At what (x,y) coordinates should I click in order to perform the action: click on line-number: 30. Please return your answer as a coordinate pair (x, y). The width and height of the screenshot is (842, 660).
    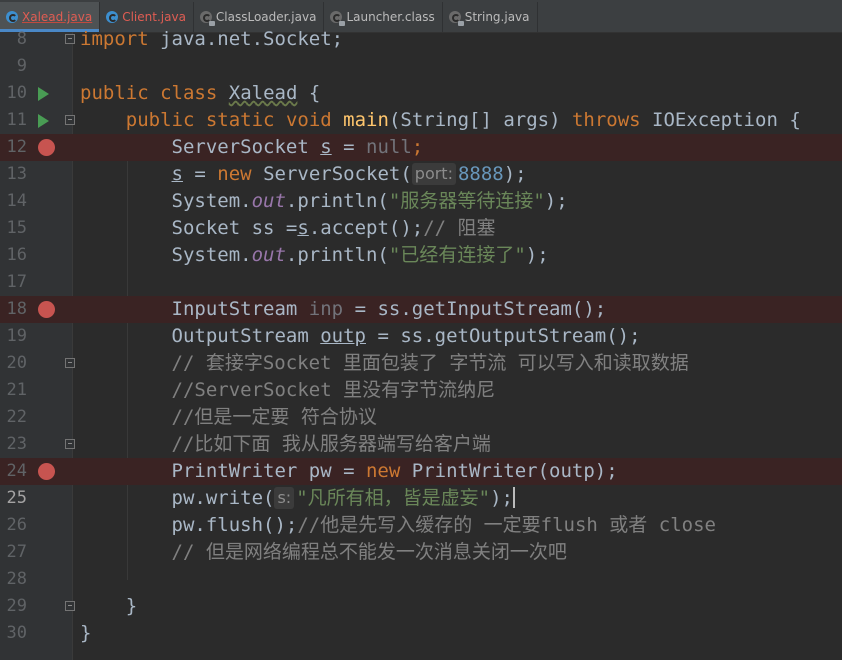
    Looking at the image, I should click on (16, 633).